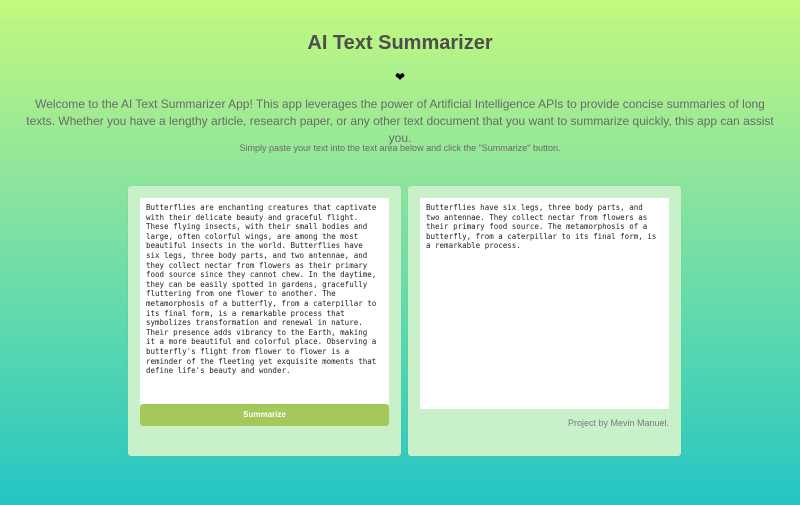 This screenshot has width=800, height=505. I want to click on heart-icon: ❤, so click(400, 77).